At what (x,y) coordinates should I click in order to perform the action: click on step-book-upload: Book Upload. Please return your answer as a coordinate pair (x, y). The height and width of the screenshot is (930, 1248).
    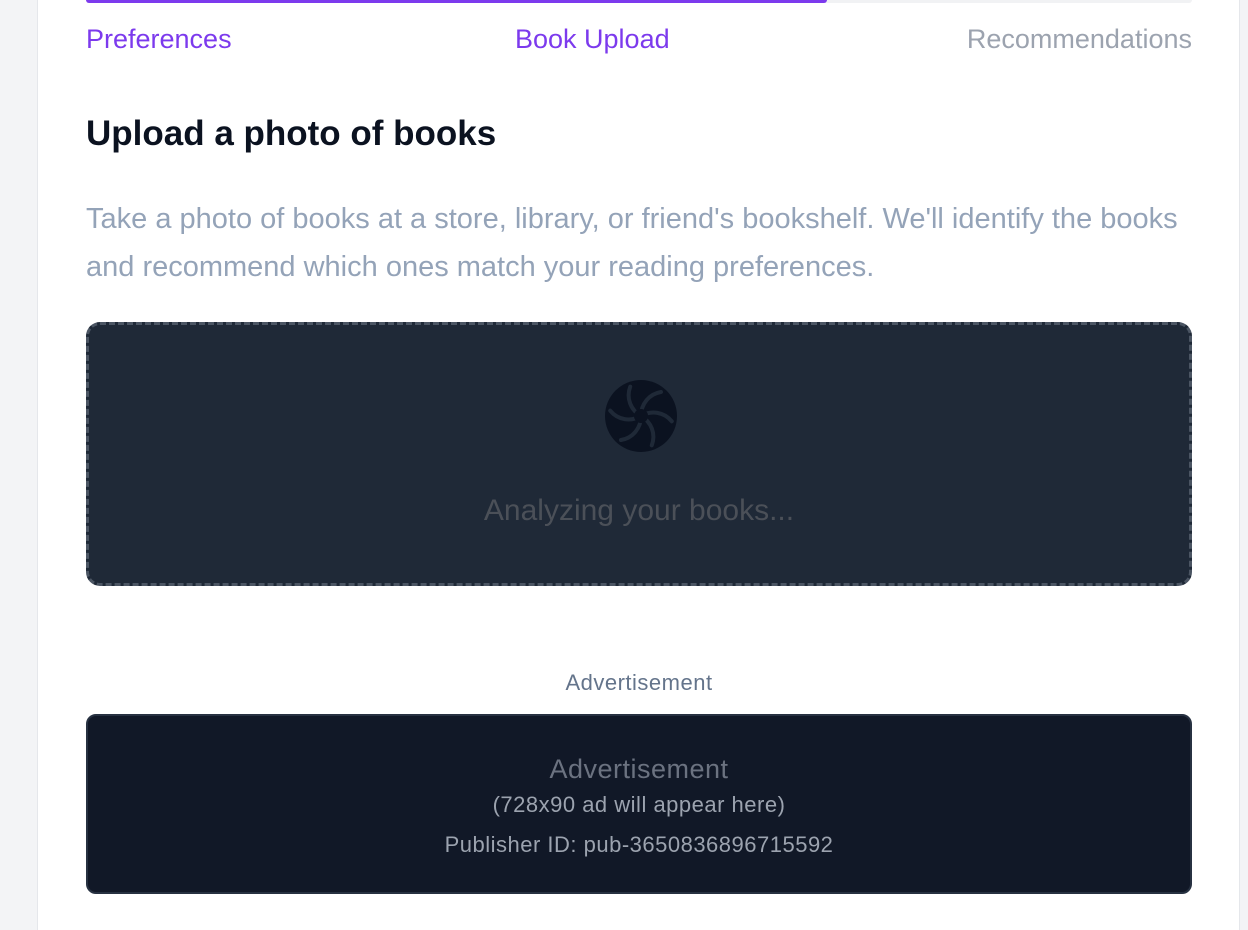
    Looking at the image, I should click on (592, 39).